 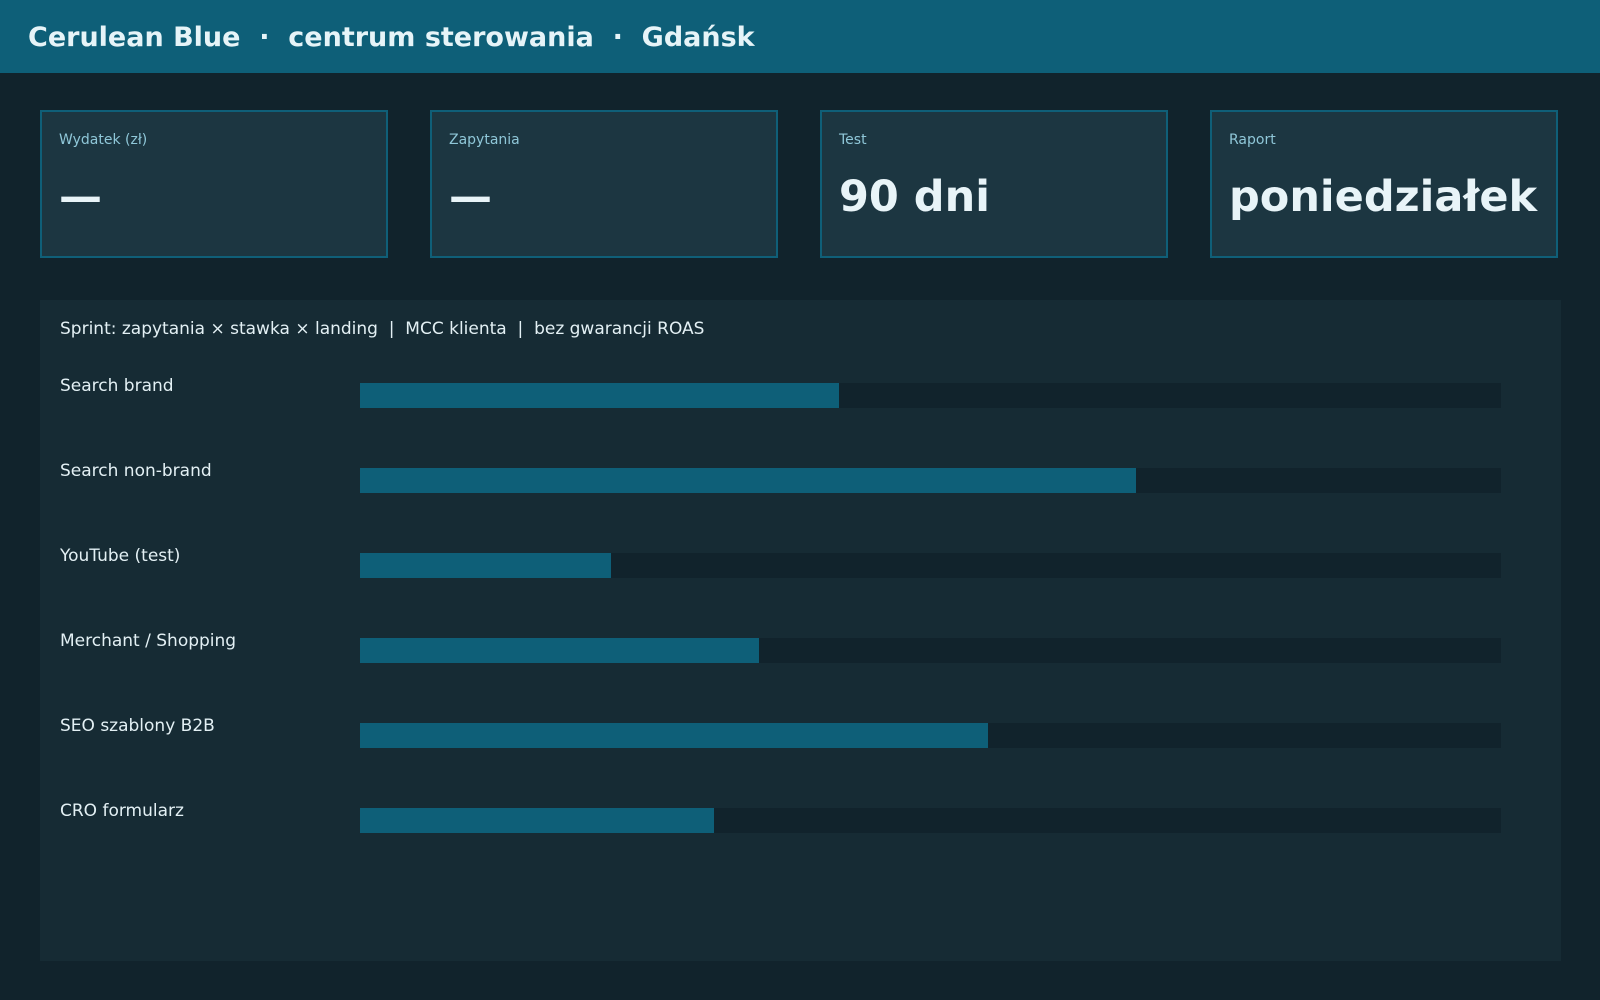 I want to click on kpi-card-report: Raport poniedziałek, so click(x=1384, y=184).